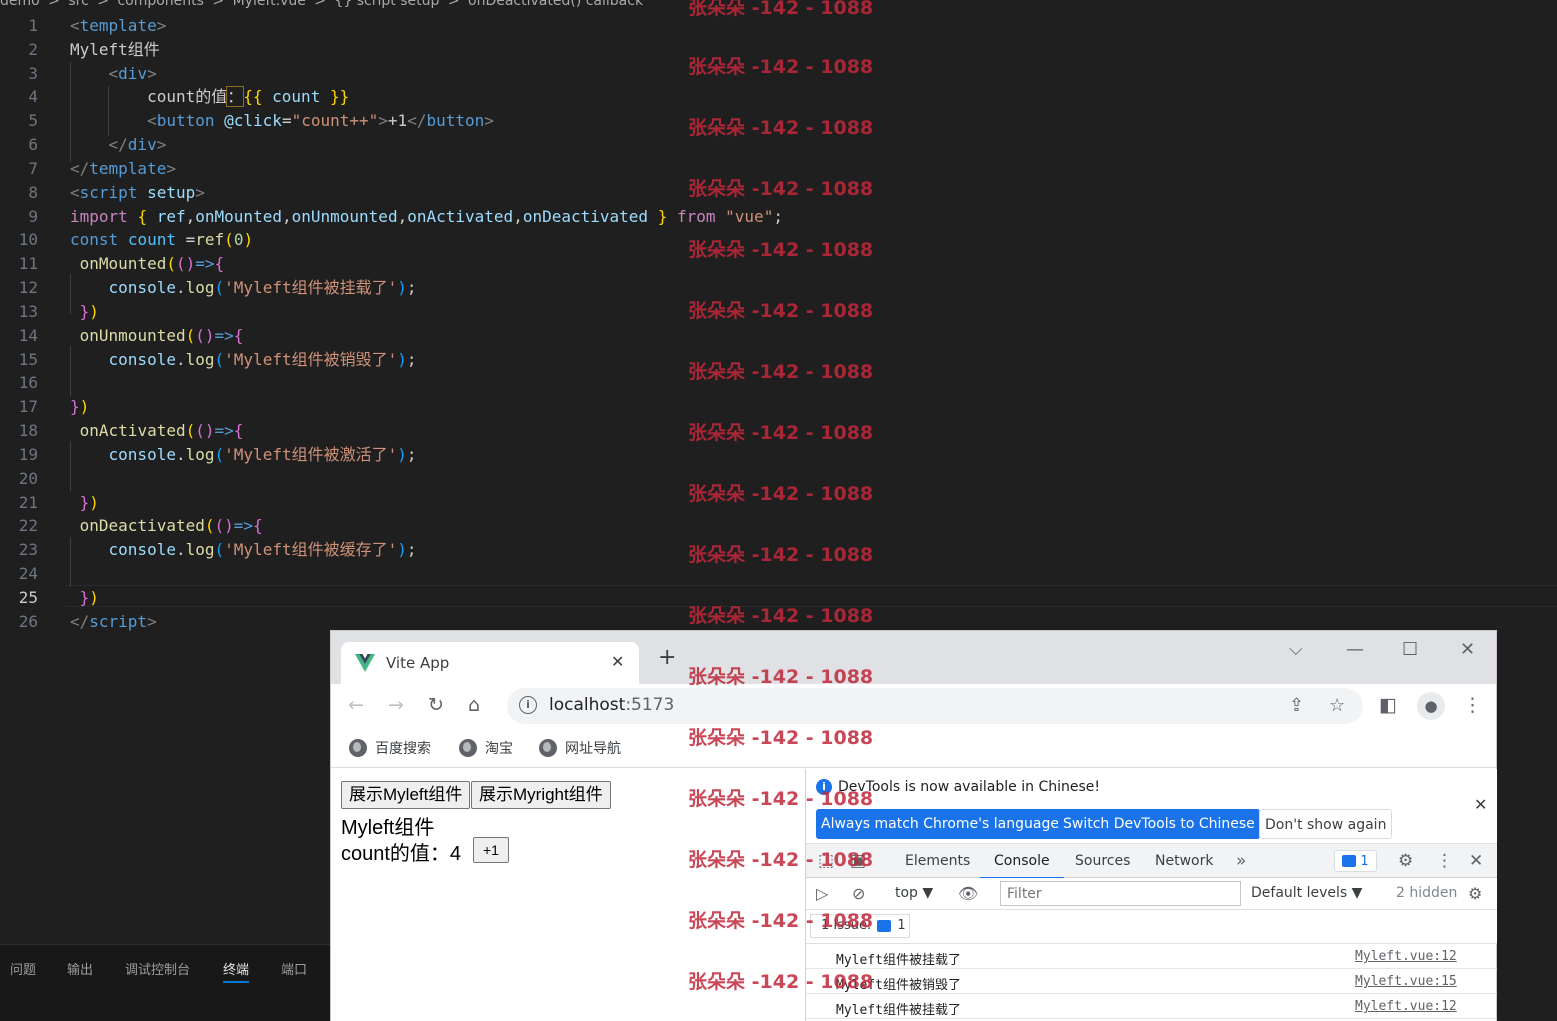 This screenshot has height=1021, width=1557. Describe the element at coordinates (822, 893) in the screenshot. I see `sidebar-toggle-icon: ▷` at that location.